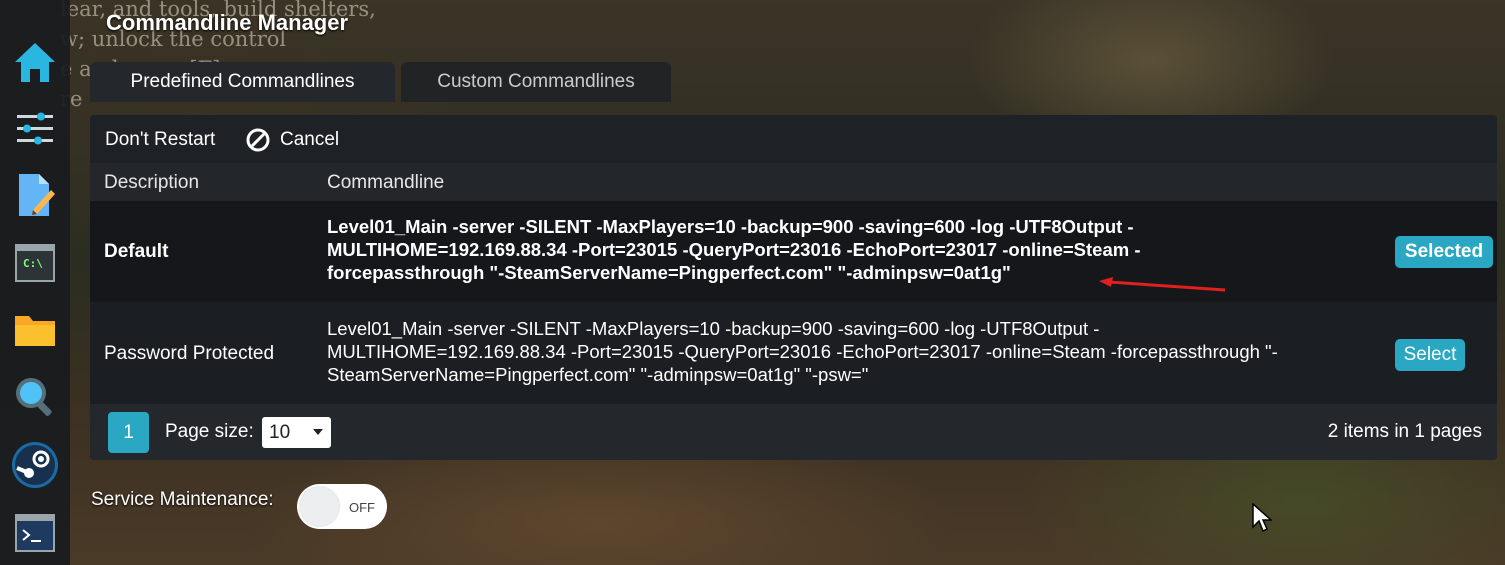 This screenshot has width=1505, height=565. What do you see at coordinates (793, 432) in the screenshot?
I see `pager: 1 Page size: 10 2 items in 1 pages` at bounding box center [793, 432].